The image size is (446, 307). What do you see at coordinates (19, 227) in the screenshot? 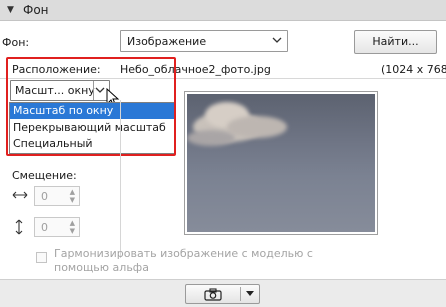
I see `vertical-arrows-icon` at bounding box center [19, 227].